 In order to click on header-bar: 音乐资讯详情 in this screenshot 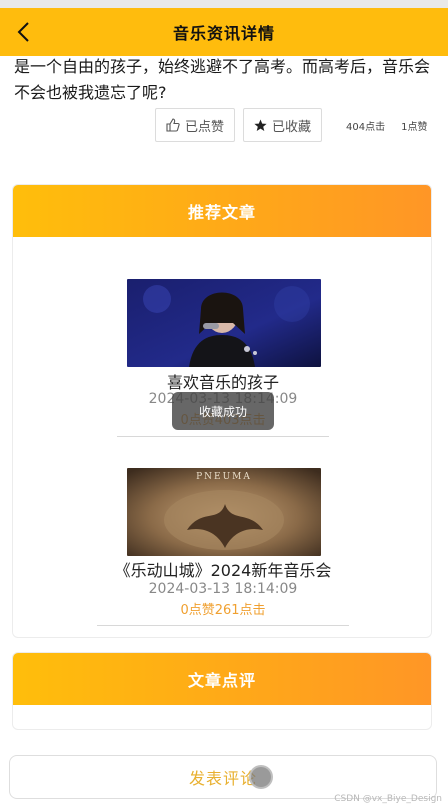, I will do `click(224, 32)`.